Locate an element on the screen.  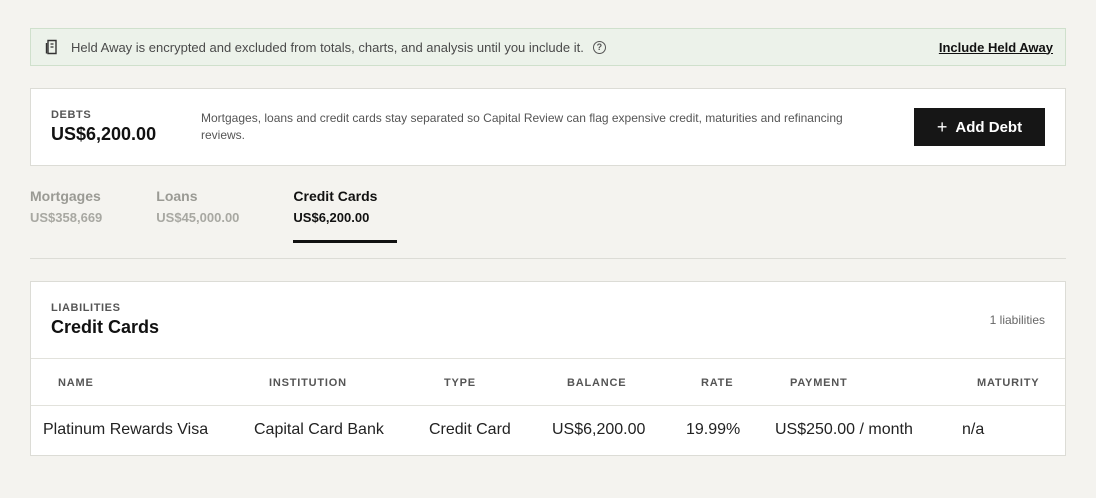
add-debt-button: + Add Debt is located at coordinates (979, 127).